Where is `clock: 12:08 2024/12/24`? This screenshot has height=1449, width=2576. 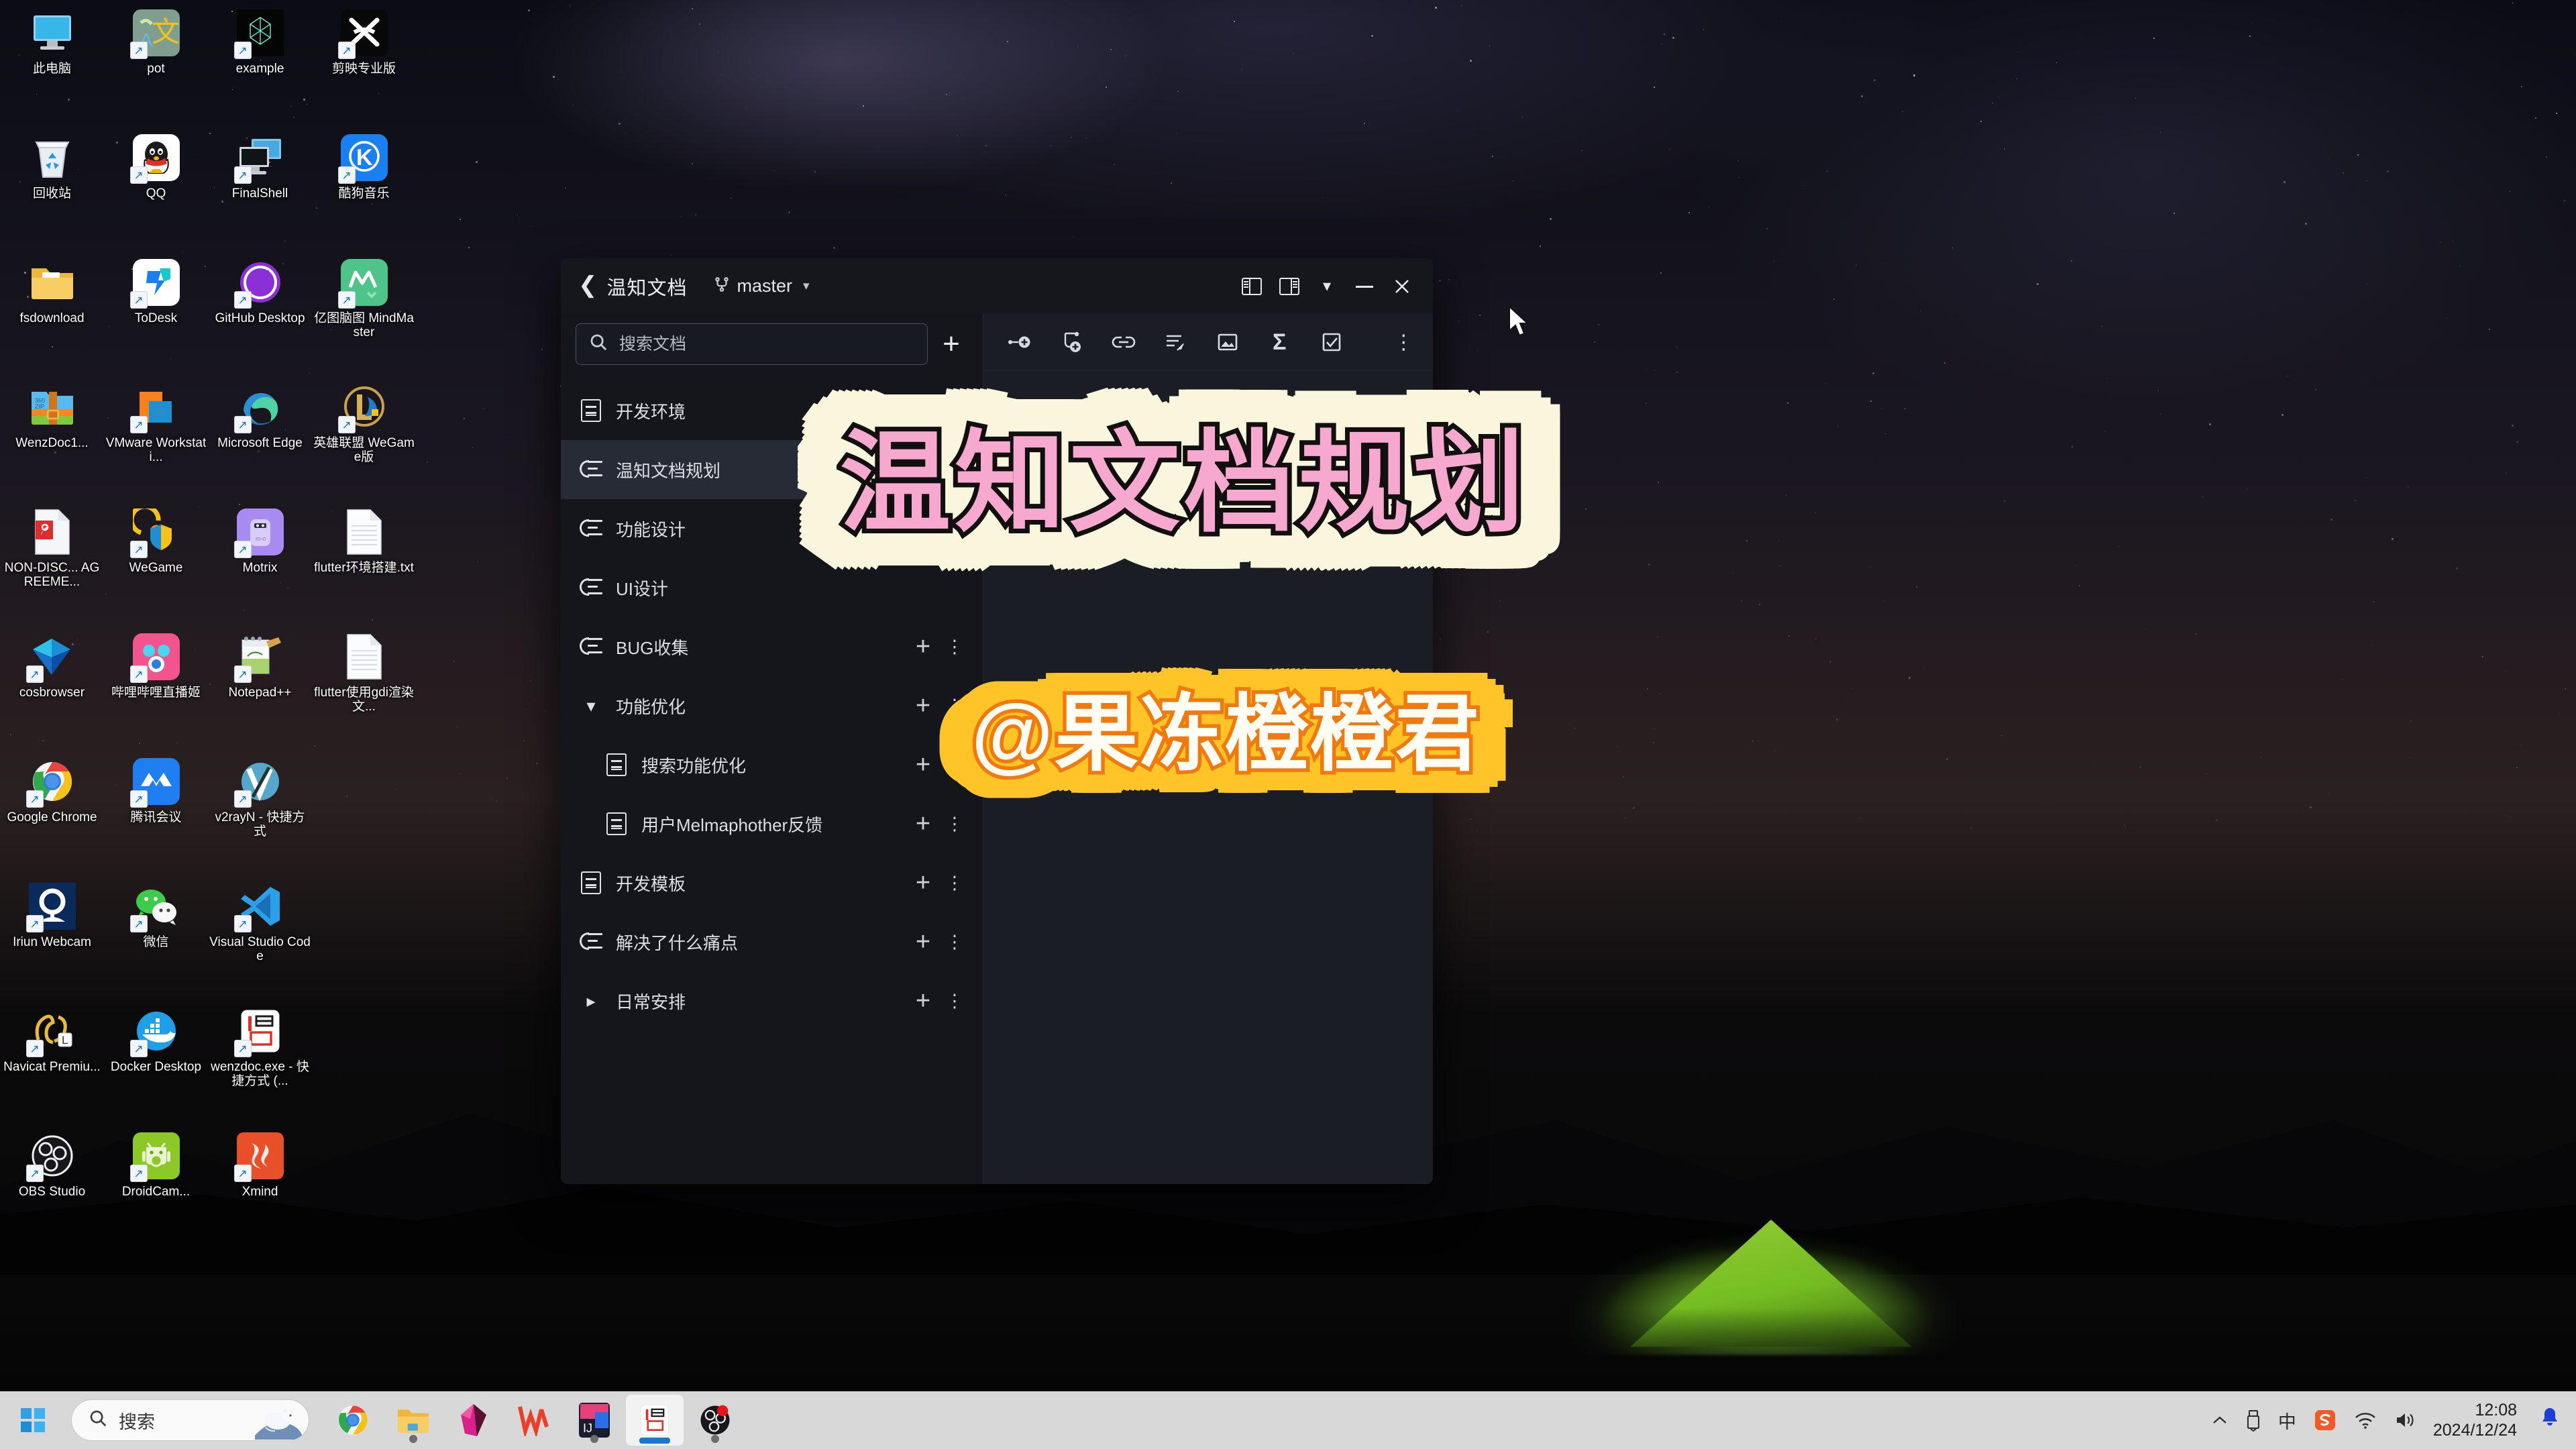 clock: 12:08 2024/12/24 is located at coordinates (2475, 1420).